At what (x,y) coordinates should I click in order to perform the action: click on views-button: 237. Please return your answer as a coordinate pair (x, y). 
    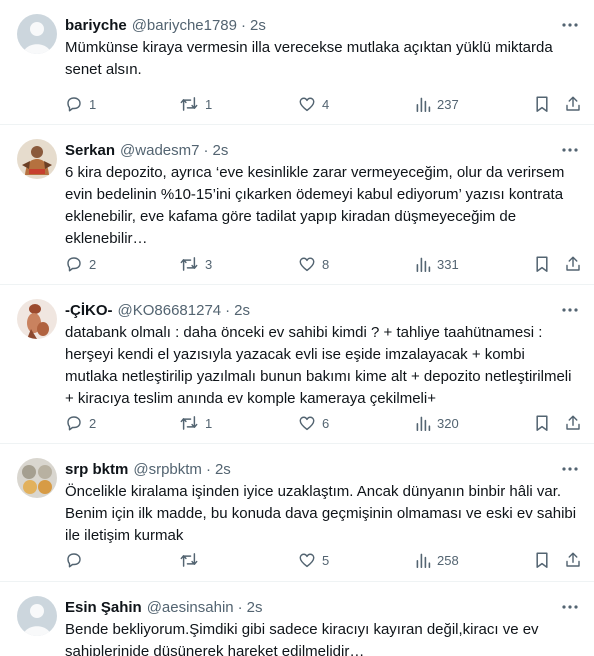
    Looking at the image, I should click on (437, 104).